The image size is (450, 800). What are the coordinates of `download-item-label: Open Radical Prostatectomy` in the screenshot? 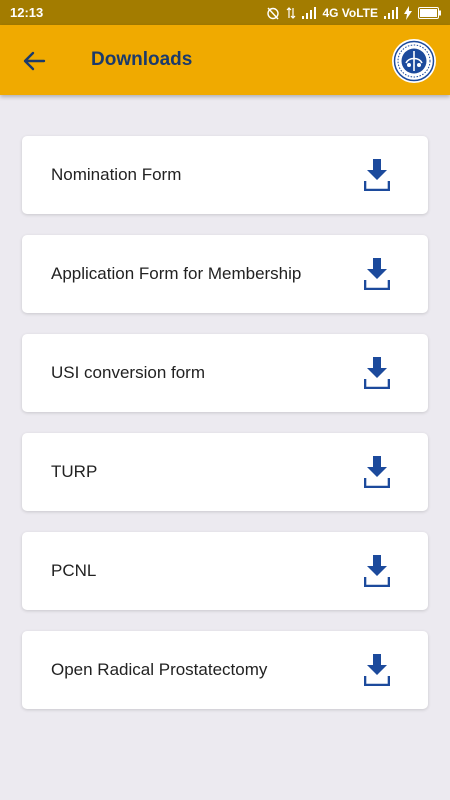 It's located at (159, 669).